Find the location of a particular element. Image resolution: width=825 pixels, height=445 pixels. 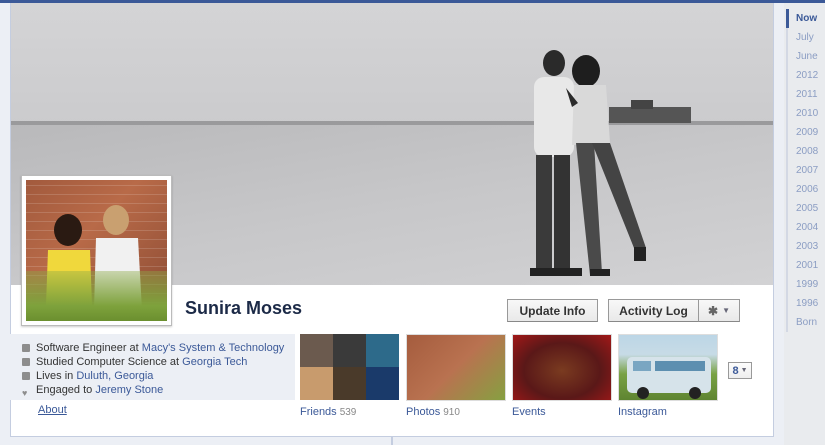

study-link: Georgia Tech is located at coordinates (214, 362).